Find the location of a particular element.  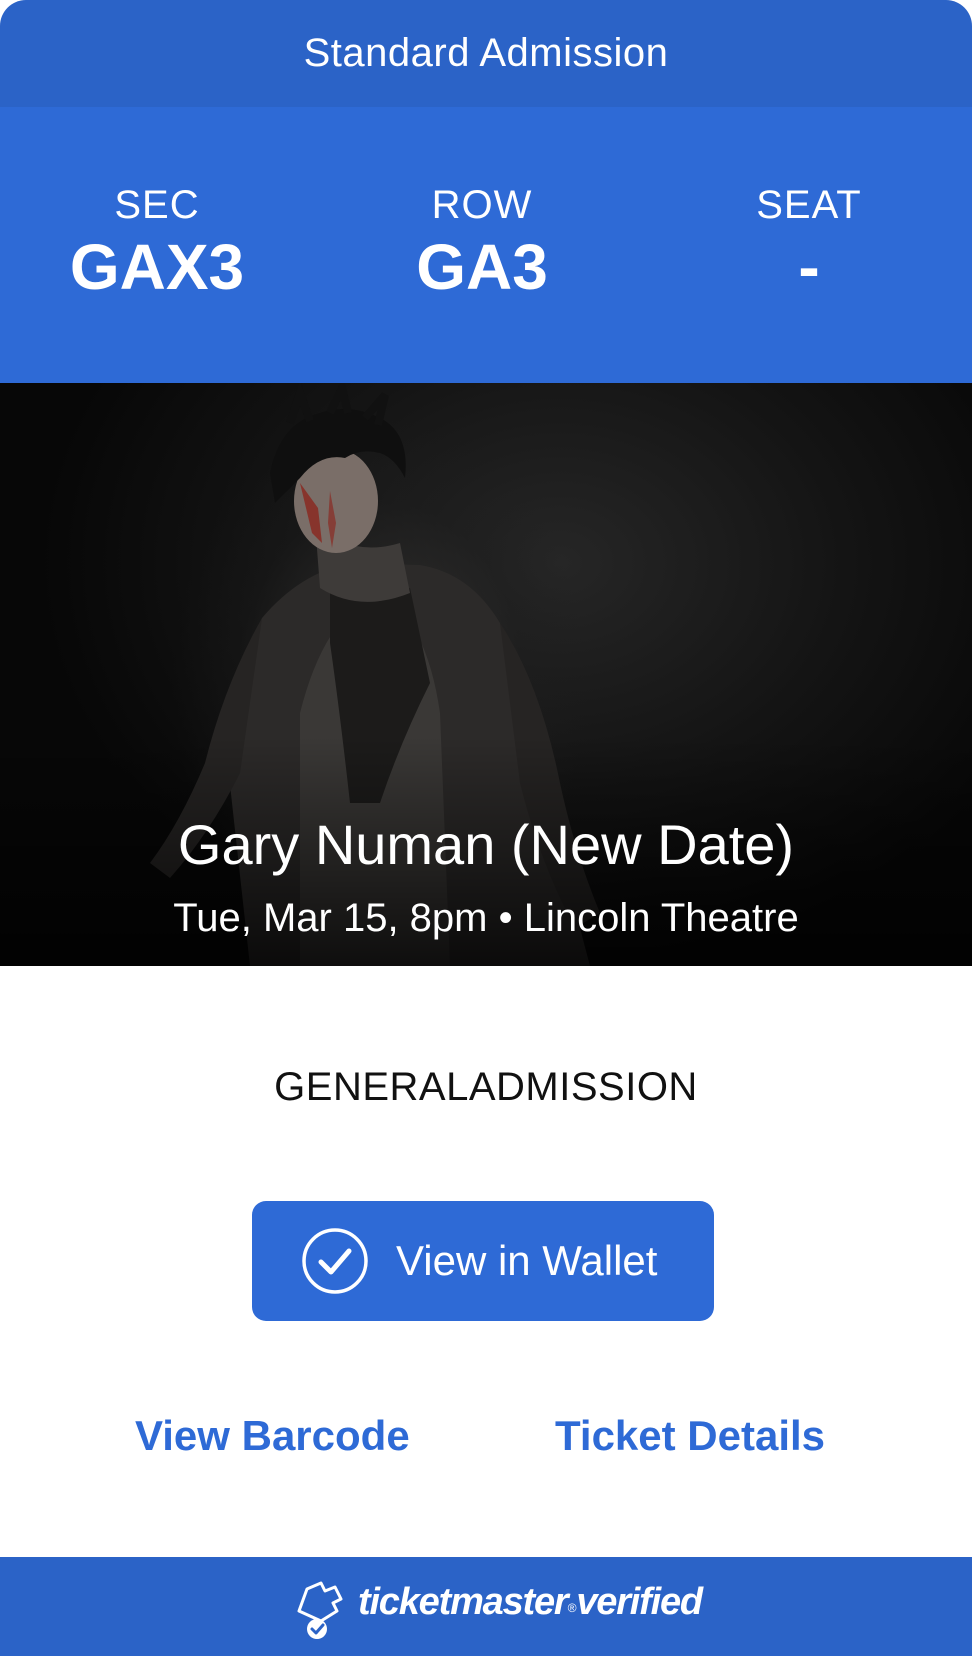

brand-suffix: verified is located at coordinates (639, 1602).